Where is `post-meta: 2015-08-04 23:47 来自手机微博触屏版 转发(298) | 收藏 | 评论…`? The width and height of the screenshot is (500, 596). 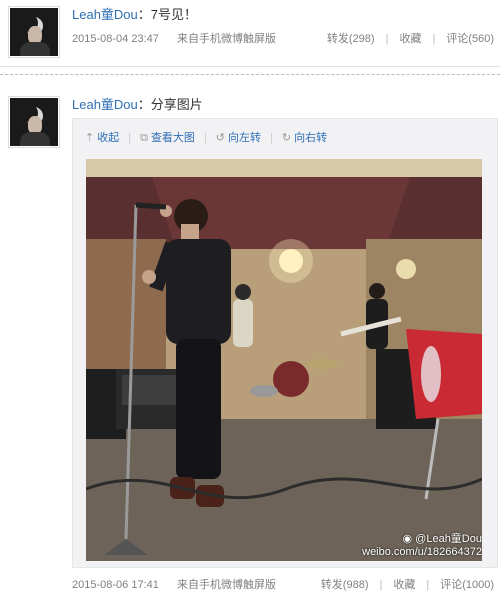 post-meta: 2015-08-04 23:47 来自手机微博触屏版 转发(298) | 收藏 | 评论… is located at coordinates (283, 39).